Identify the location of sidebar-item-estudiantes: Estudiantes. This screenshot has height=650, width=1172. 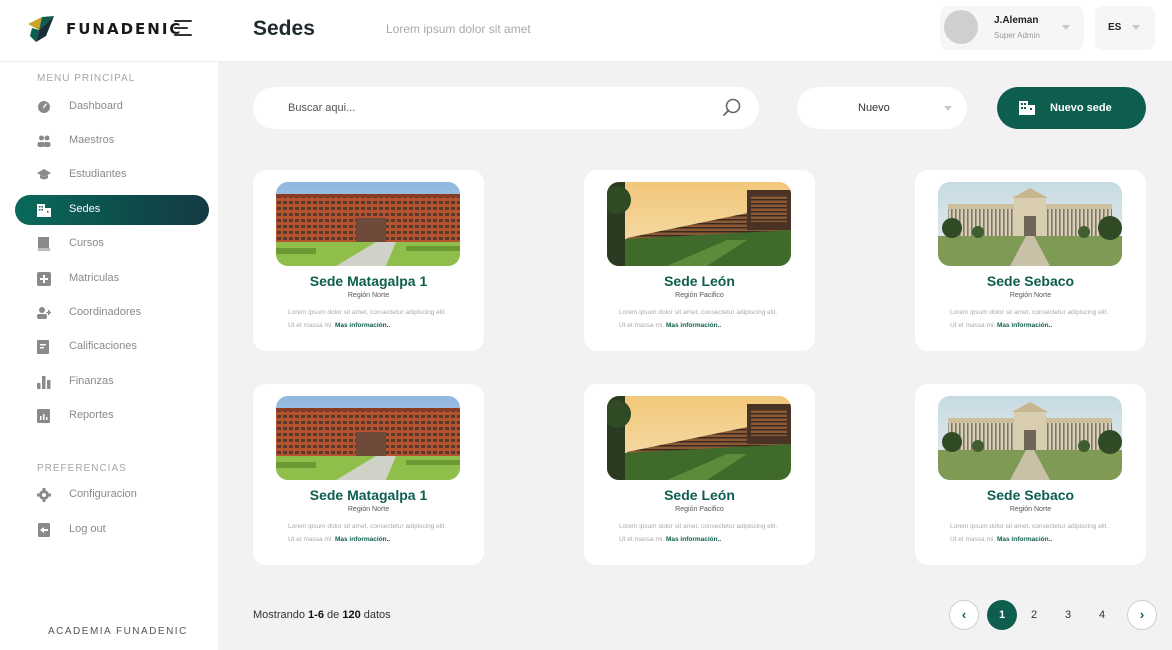
(112, 175).